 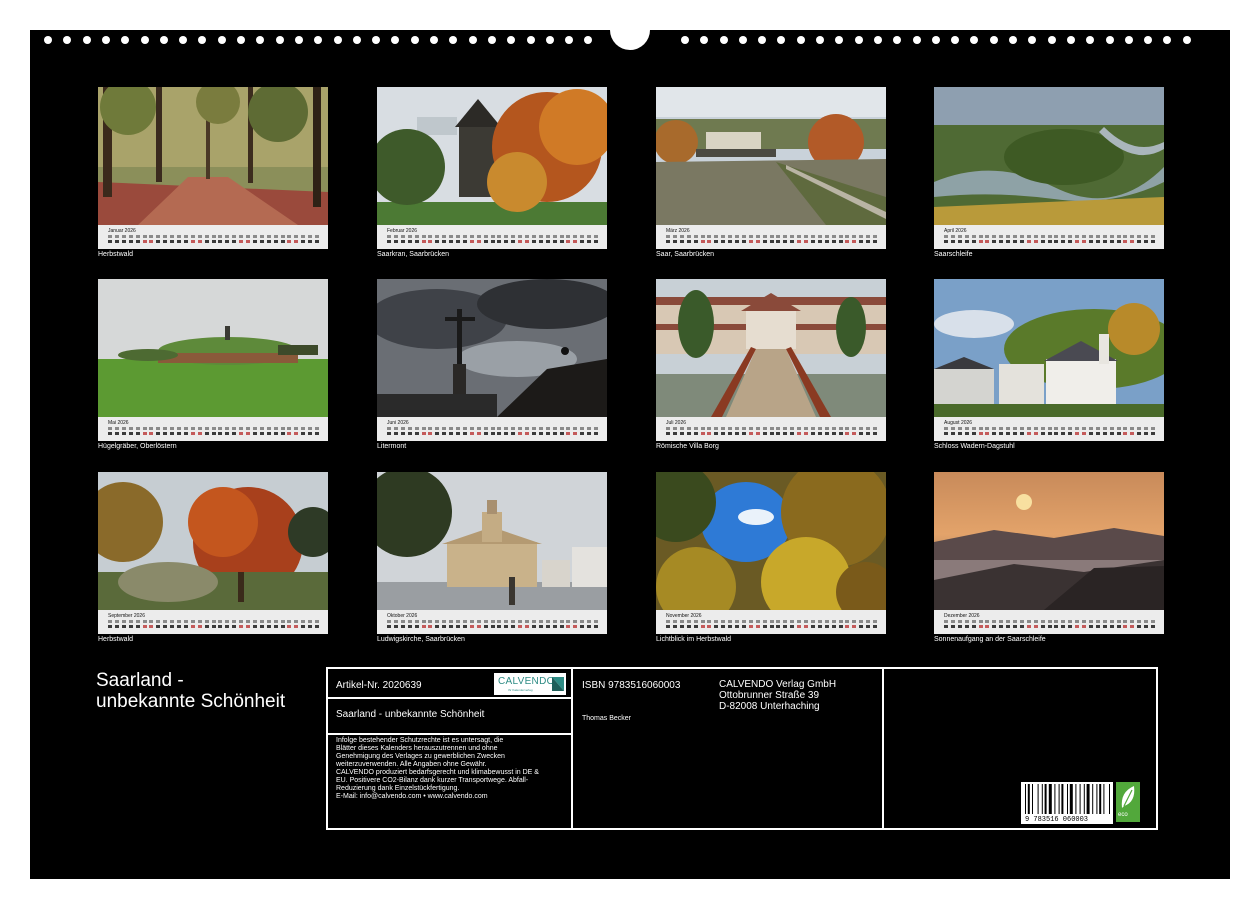 I want to click on barcode-bars, so click(x=1067, y=799).